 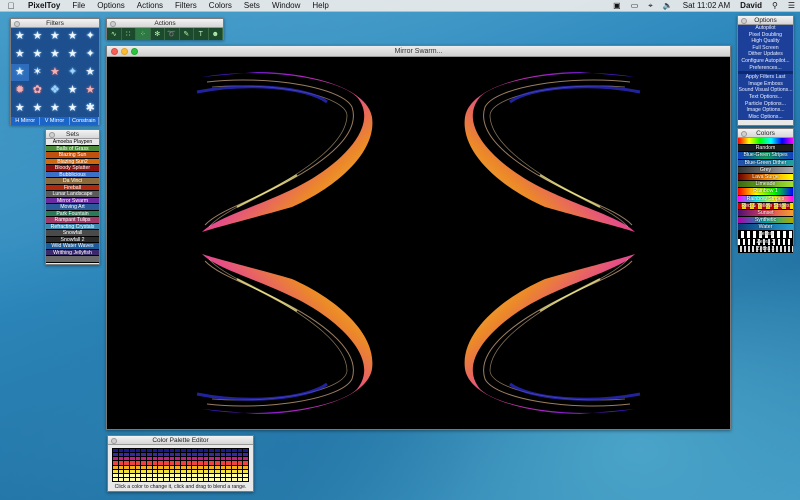 What do you see at coordinates (220, 5) in the screenshot?
I see `menu-colors: Colors` at bounding box center [220, 5].